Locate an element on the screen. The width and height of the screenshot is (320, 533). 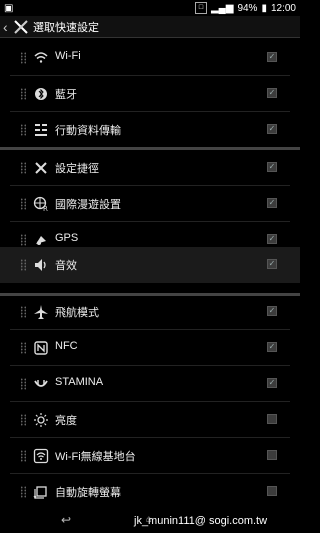
list-item-airplane: 飛航模式 ✓ is located at coordinates (150, 312).